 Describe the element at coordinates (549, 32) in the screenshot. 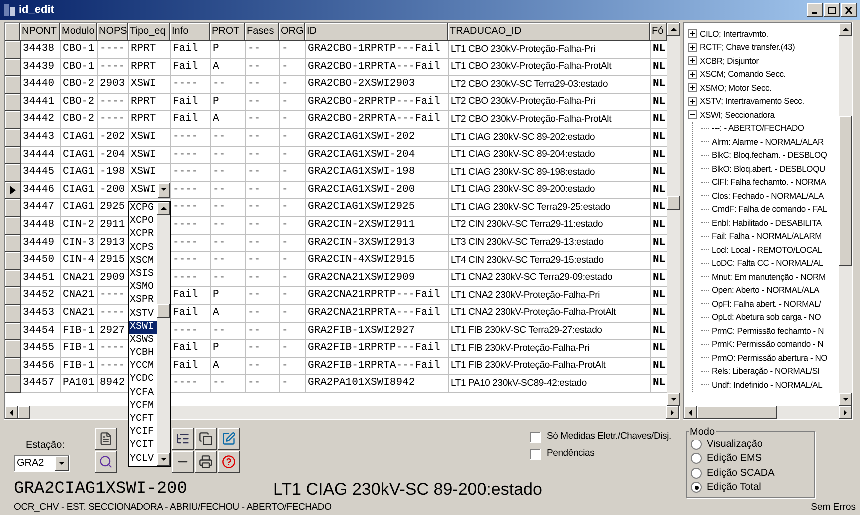

I see `column-header: TRADUCAO_ID` at that location.